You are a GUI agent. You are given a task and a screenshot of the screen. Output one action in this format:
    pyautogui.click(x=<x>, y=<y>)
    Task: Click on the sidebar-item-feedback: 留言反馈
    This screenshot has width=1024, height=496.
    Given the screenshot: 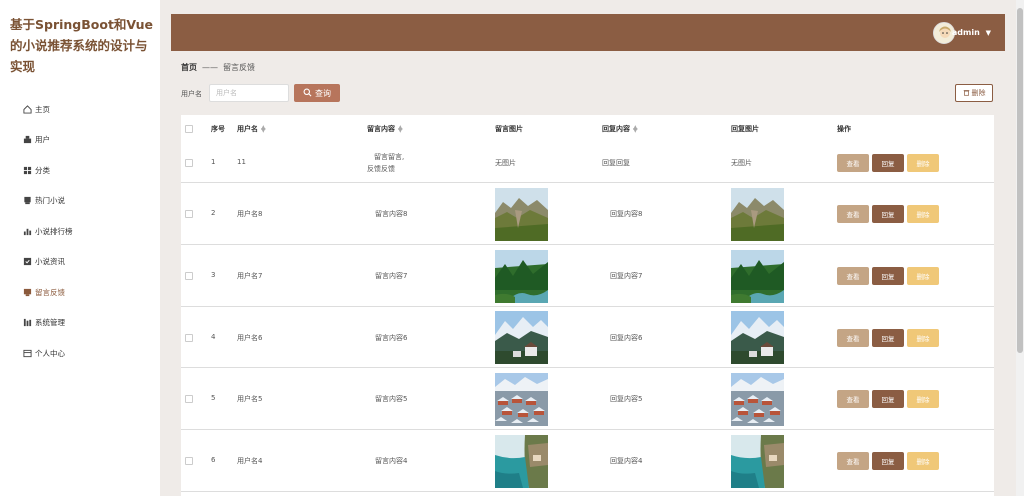 What is the action you would take?
    pyautogui.click(x=47, y=292)
    